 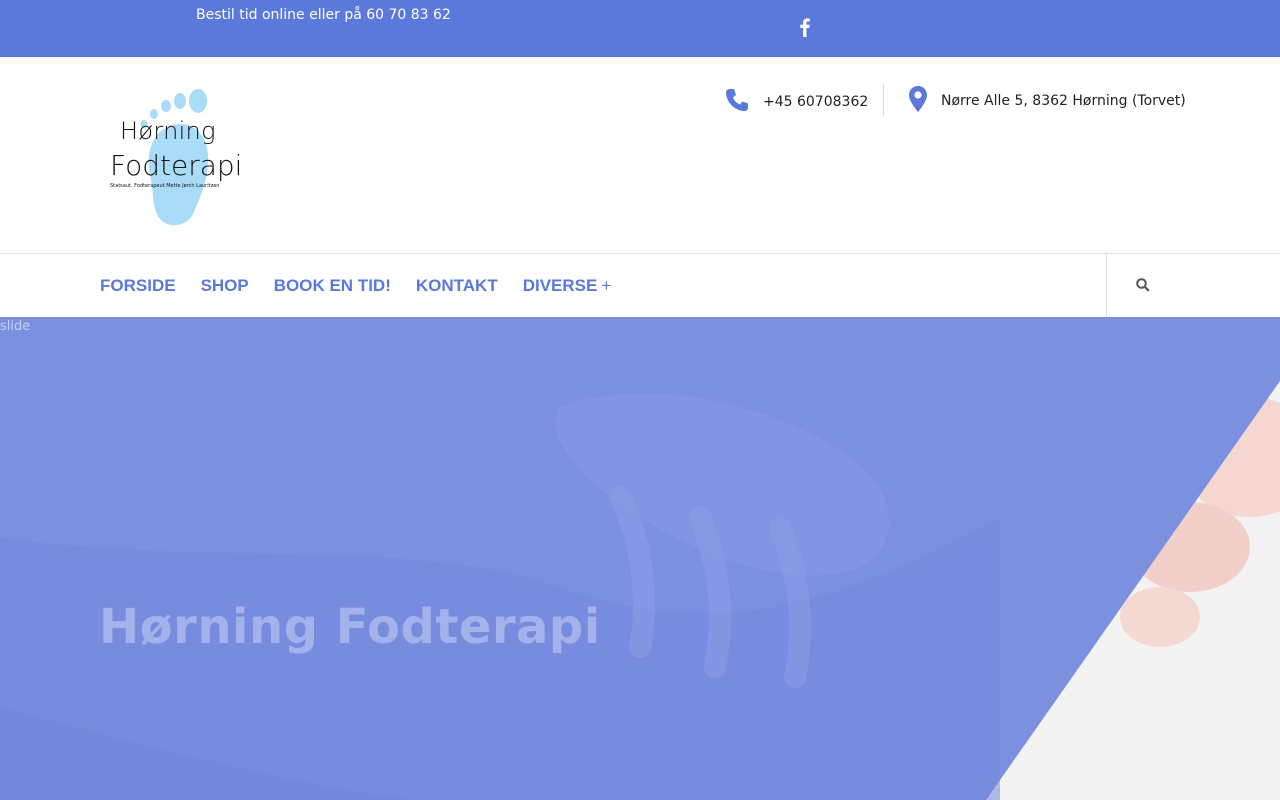 What do you see at coordinates (737, 102) in the screenshot?
I see `phone-icon` at bounding box center [737, 102].